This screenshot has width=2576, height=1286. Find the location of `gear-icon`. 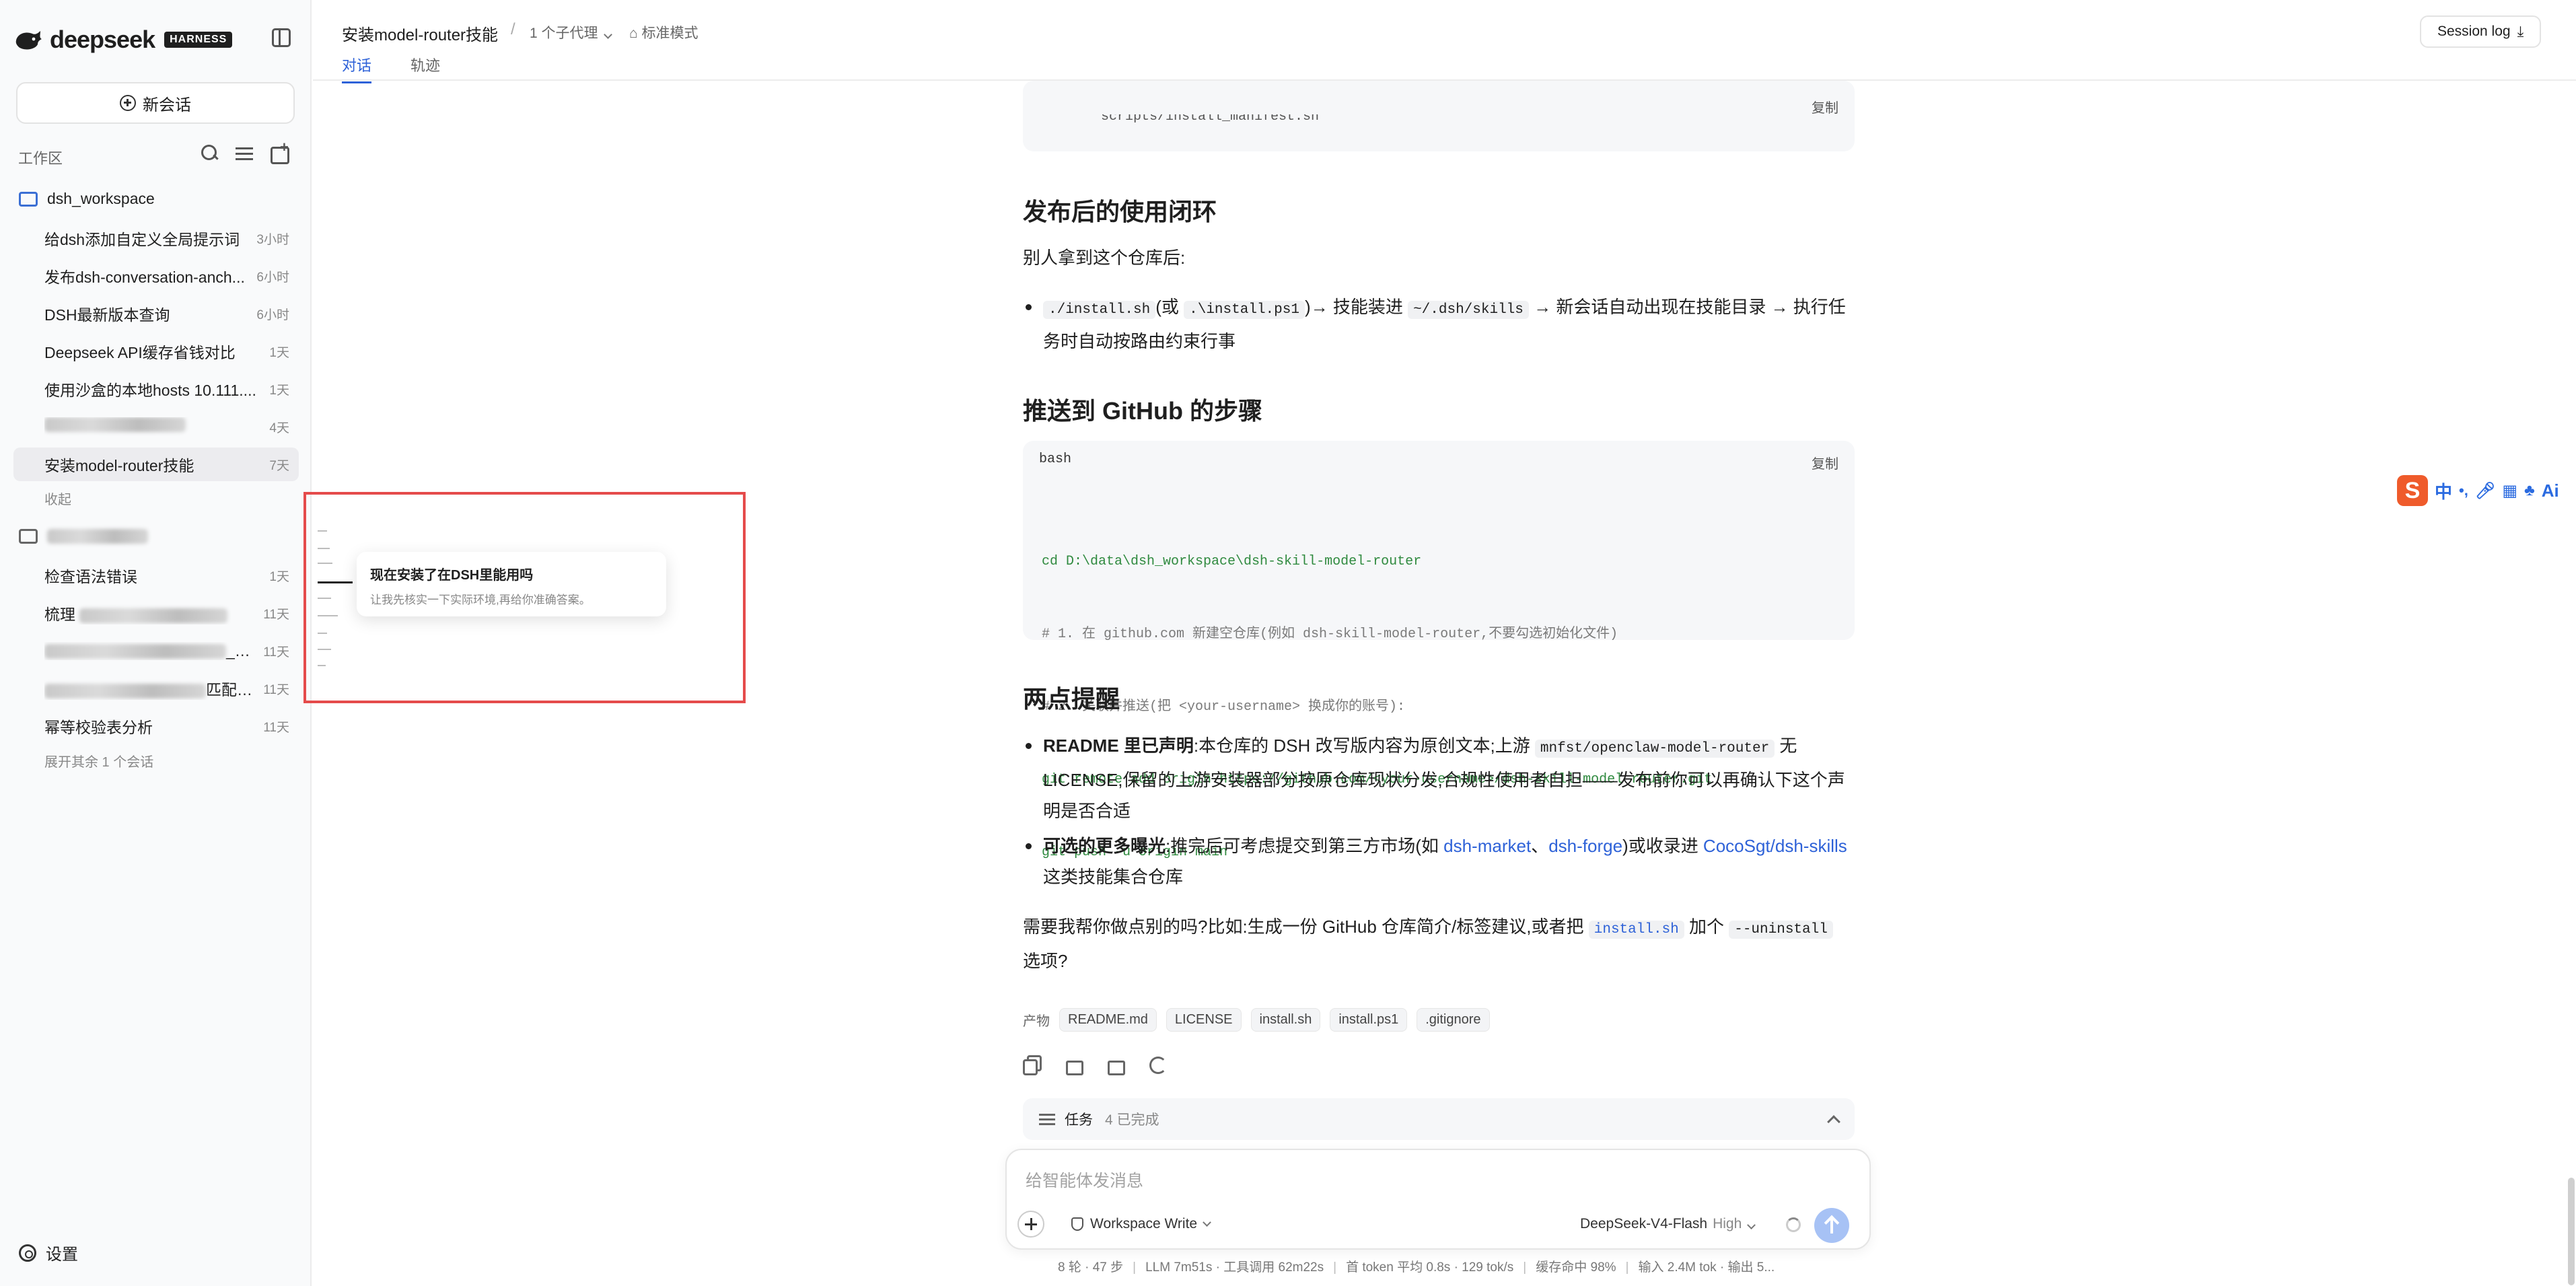

gear-icon is located at coordinates (27, 1253).